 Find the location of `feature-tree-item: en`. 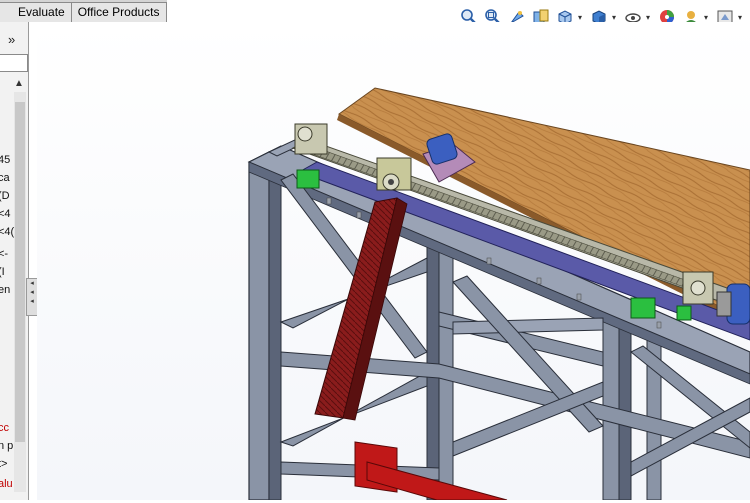

feature-tree-item: en is located at coordinates (5, 290).